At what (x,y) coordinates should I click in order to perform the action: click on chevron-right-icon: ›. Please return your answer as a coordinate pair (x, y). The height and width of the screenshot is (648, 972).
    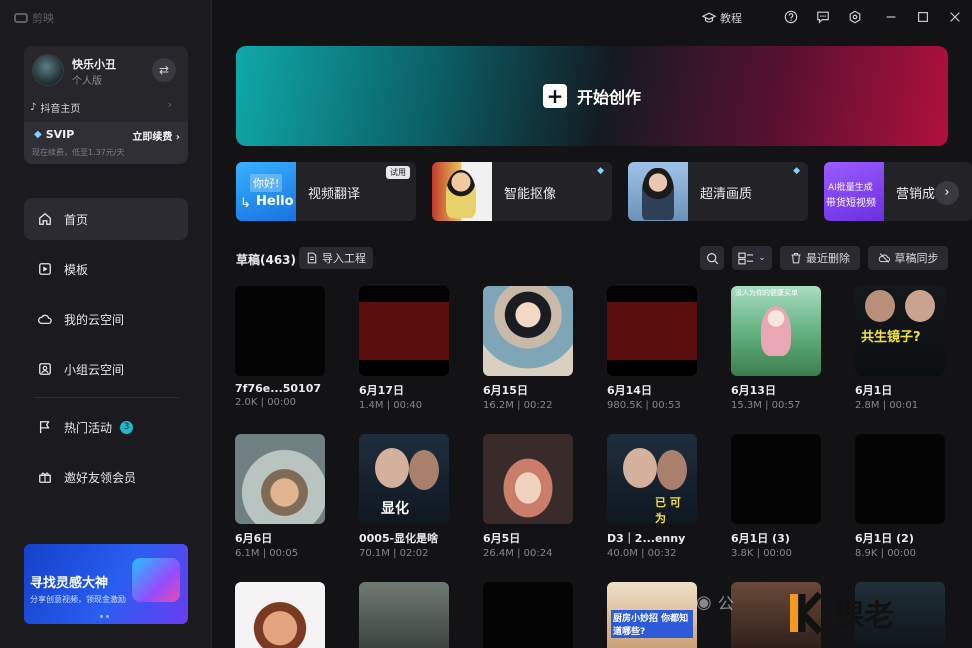
    Looking at the image, I should click on (169, 104).